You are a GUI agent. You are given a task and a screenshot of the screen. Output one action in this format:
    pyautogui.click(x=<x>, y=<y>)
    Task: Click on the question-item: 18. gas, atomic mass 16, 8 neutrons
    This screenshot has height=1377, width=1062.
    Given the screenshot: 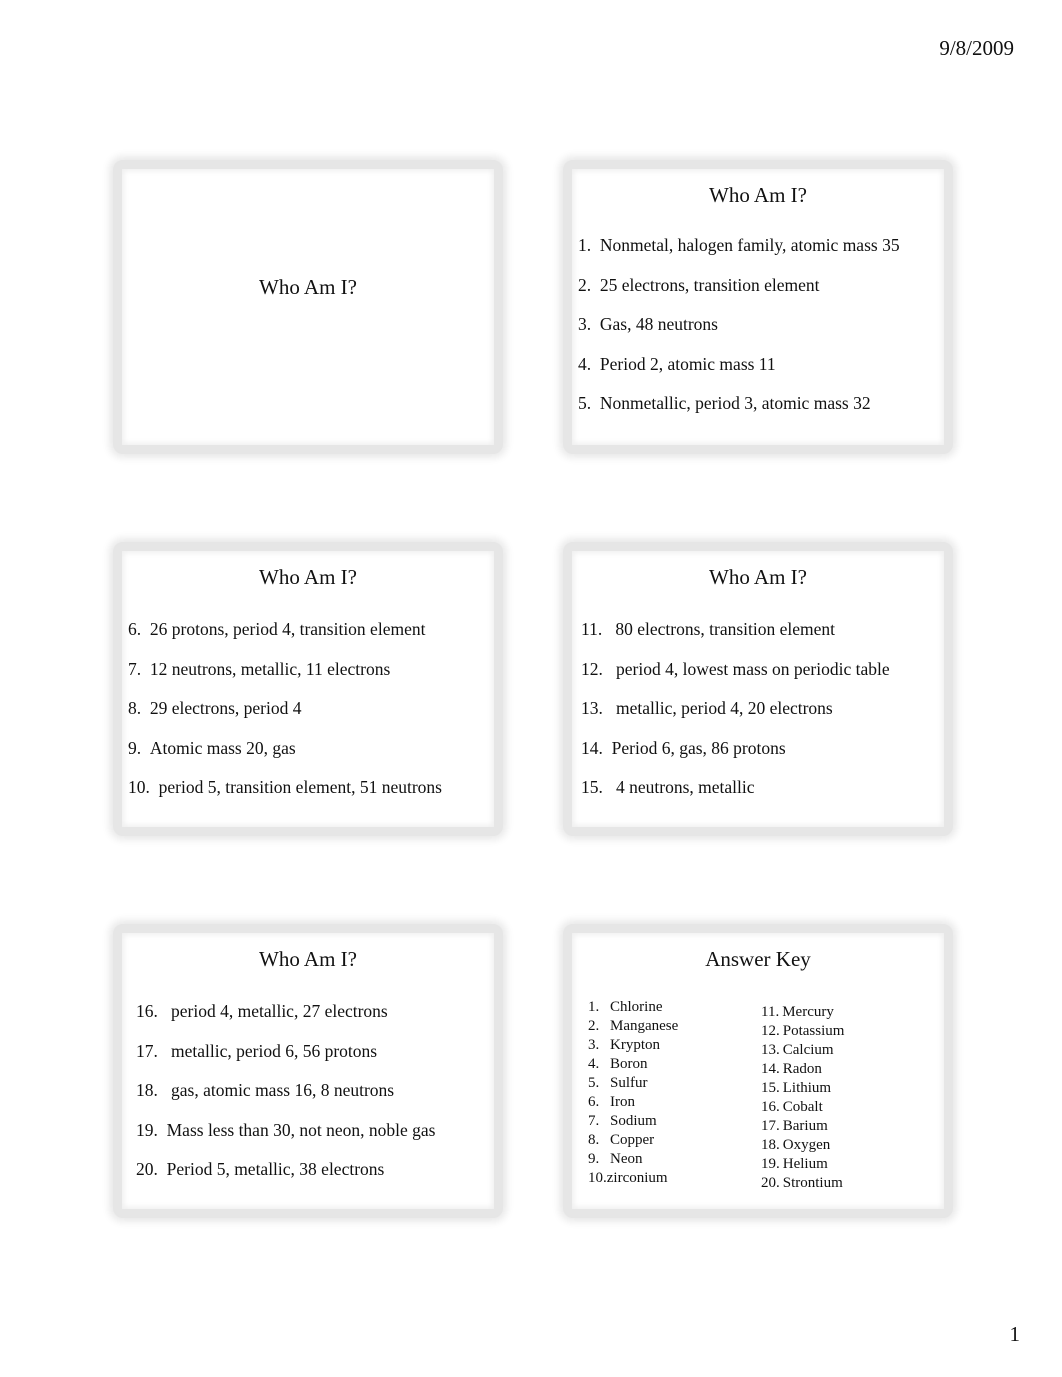 What is the action you would take?
    pyautogui.click(x=315, y=1100)
    